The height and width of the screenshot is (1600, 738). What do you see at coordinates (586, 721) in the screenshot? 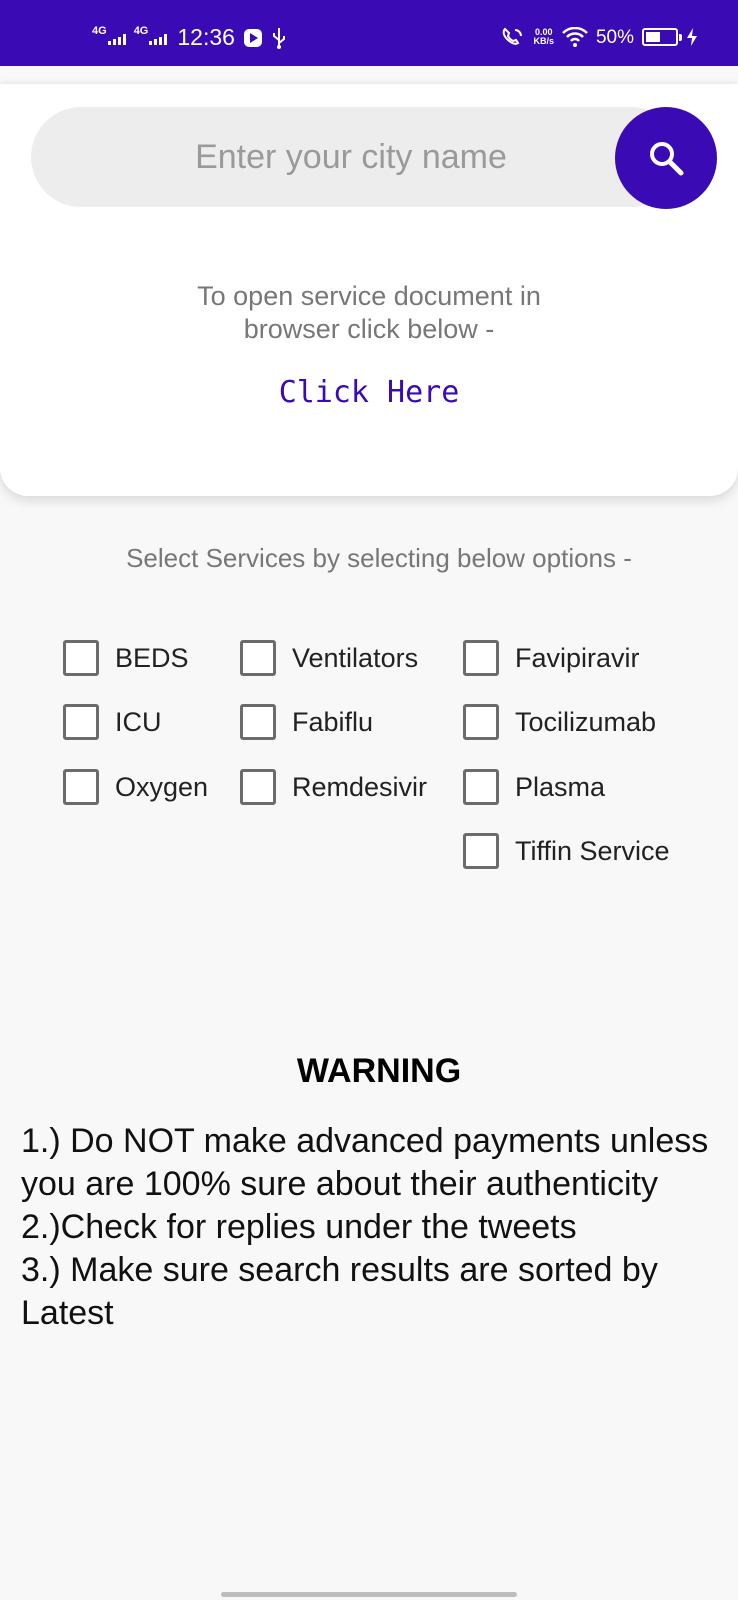
I see `checkbox-label: Tocilizumab` at bounding box center [586, 721].